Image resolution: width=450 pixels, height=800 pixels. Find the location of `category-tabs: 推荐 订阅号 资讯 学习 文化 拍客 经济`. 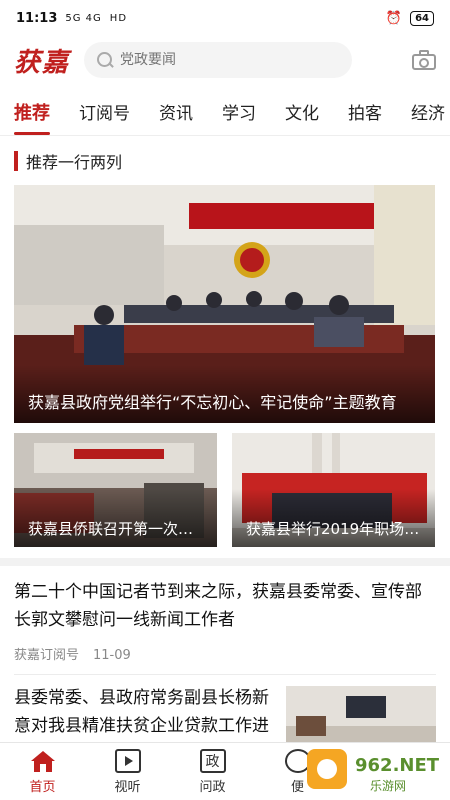

category-tabs: 推荐 订阅号 资讯 学习 文化 拍客 经济 is located at coordinates (225, 114).